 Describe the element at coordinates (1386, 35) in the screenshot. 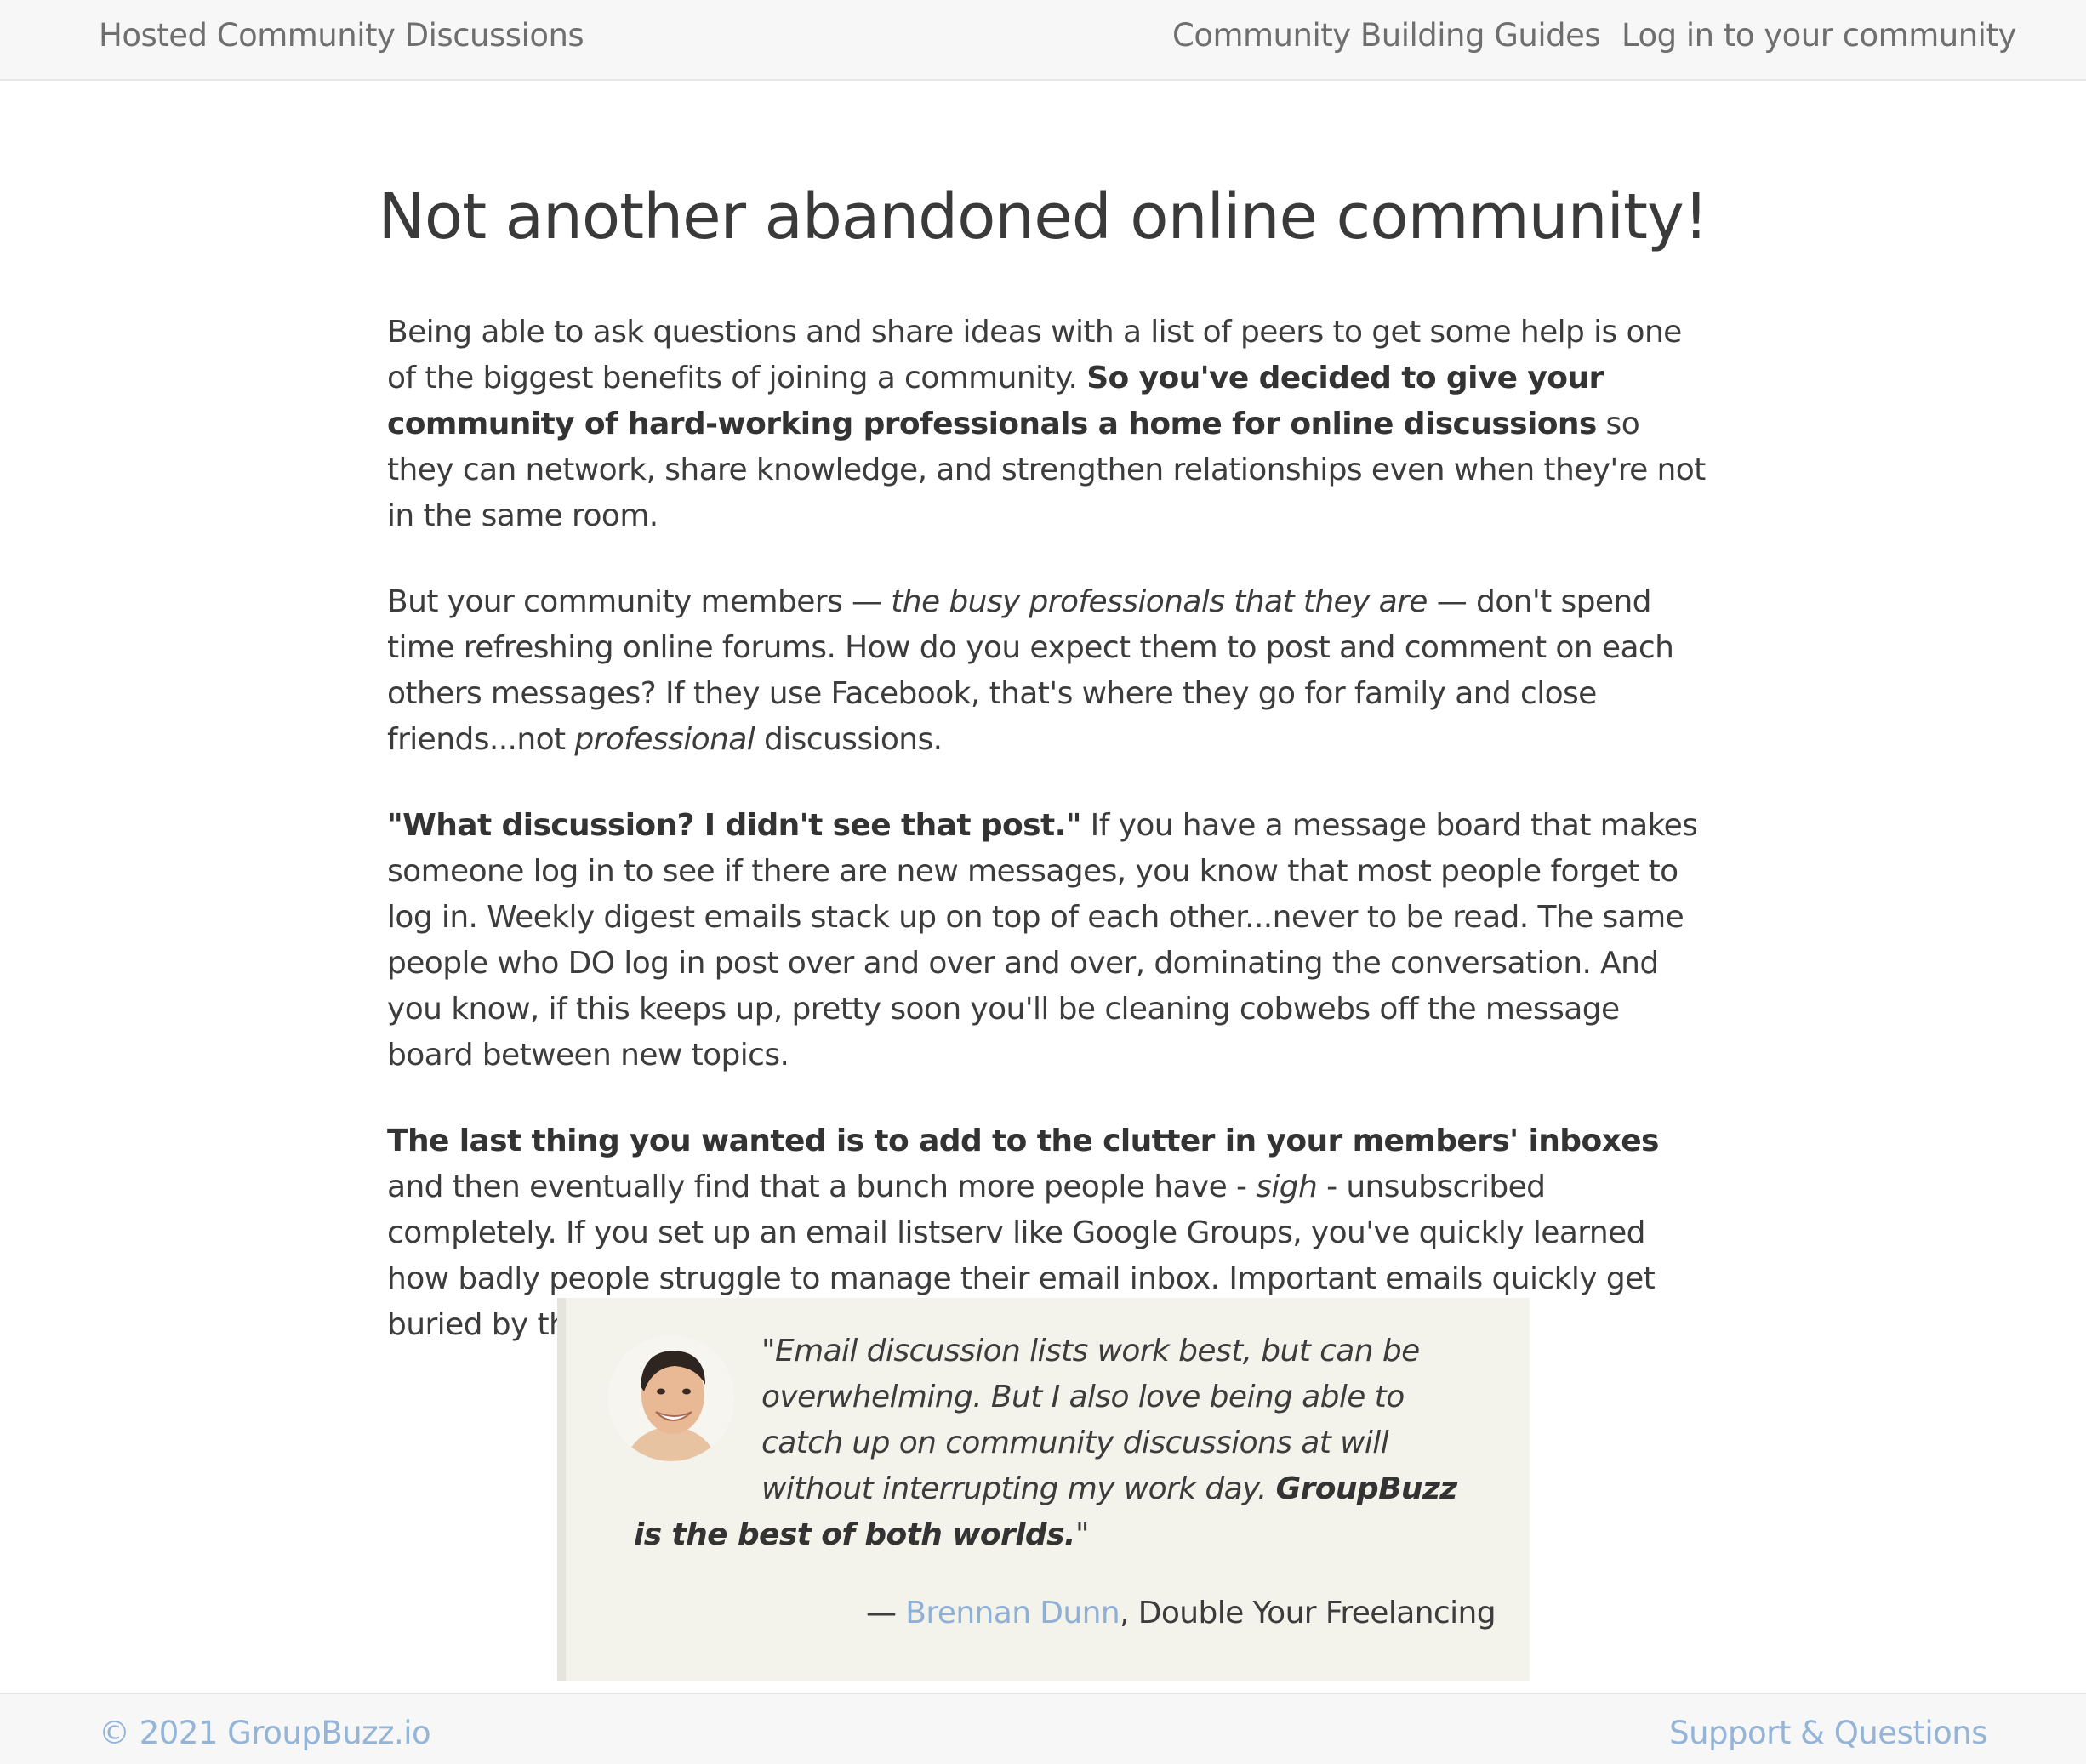

I see `nav-community-building-guides: Community Building Guides` at that location.